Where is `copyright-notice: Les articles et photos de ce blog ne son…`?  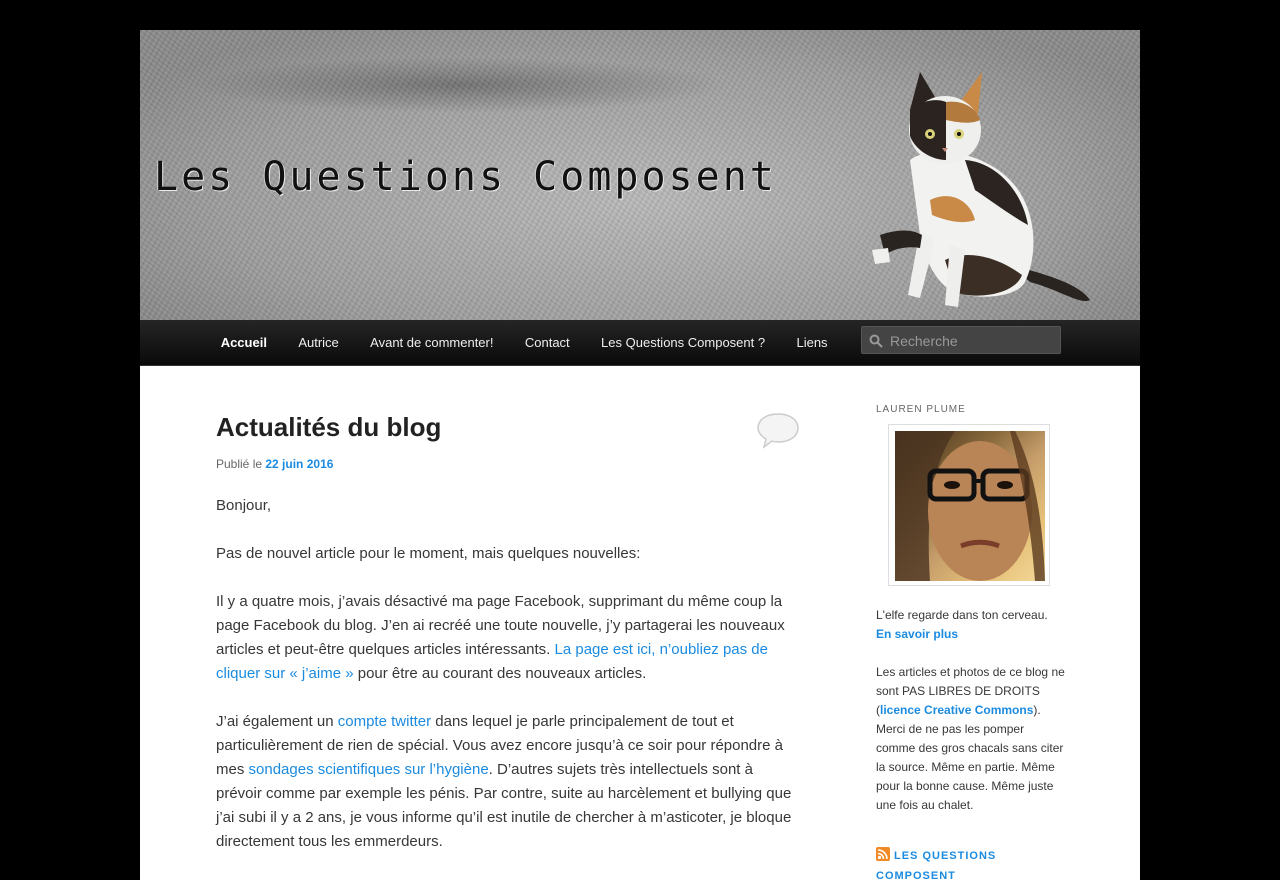 copyright-notice: Les articles et photos de ce blog ne son… is located at coordinates (971, 739).